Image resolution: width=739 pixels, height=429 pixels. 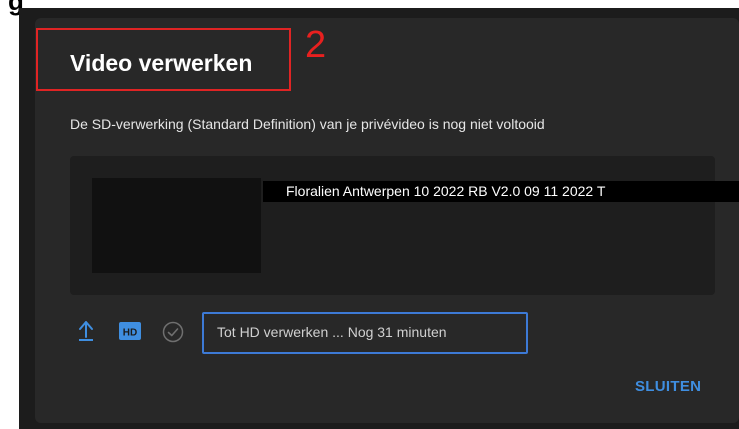 What do you see at coordinates (332, 332) in the screenshot?
I see `hd-processing-status: Tot HD verwerken ... Nog 31 minuten` at bounding box center [332, 332].